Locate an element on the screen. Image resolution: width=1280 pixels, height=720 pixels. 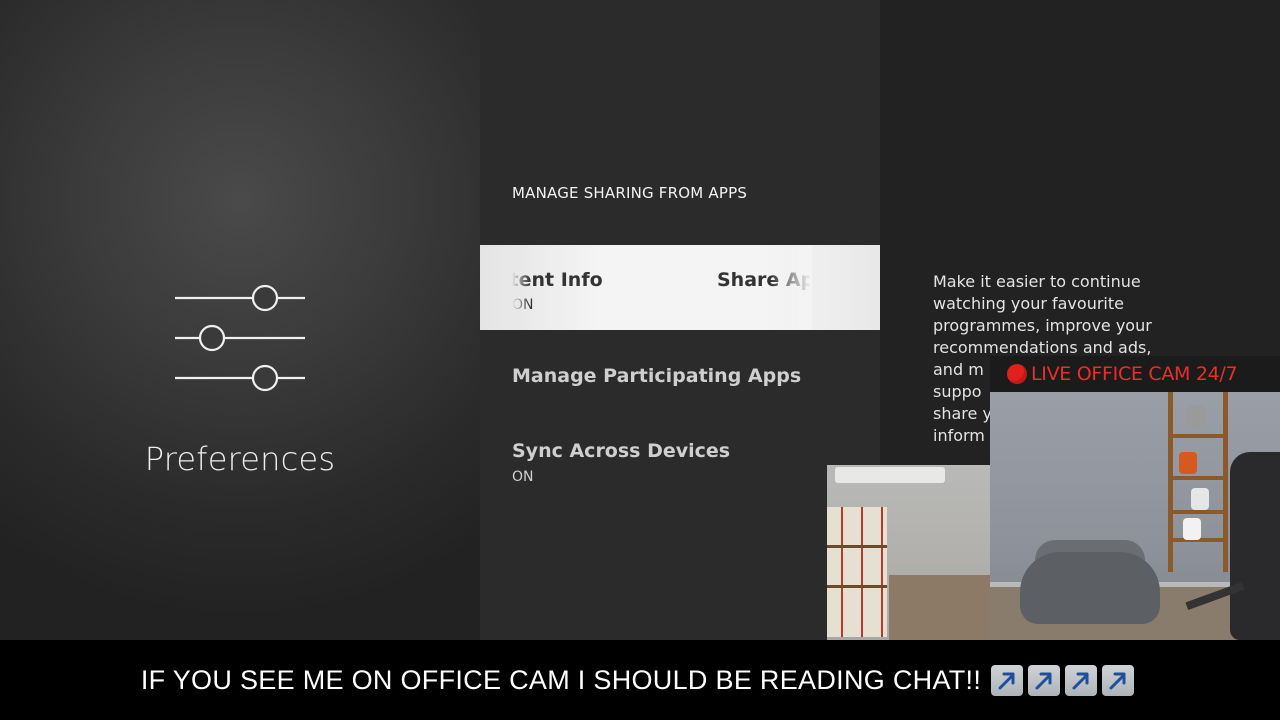
setting-label: Manage Participating Apps is located at coordinates (657, 376).